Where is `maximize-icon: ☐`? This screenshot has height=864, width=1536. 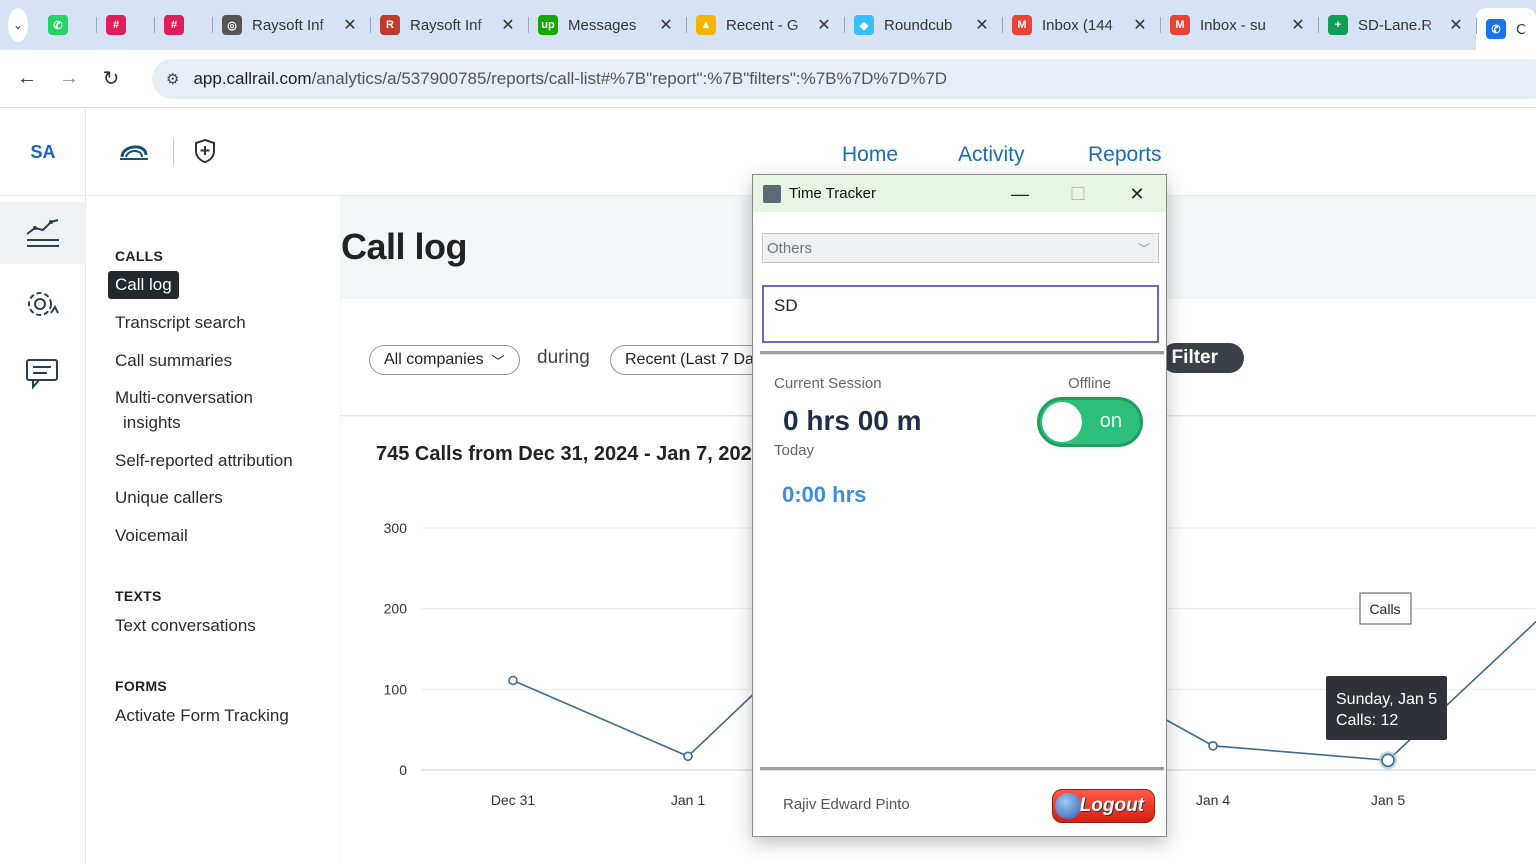 maximize-icon: ☐ is located at coordinates (1078, 194).